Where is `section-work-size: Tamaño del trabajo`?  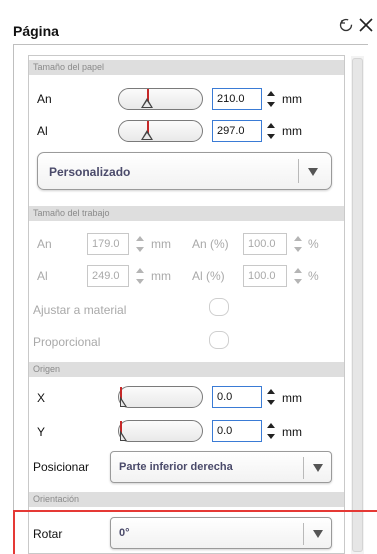 section-work-size: Tamaño del trabajo is located at coordinates (186, 213).